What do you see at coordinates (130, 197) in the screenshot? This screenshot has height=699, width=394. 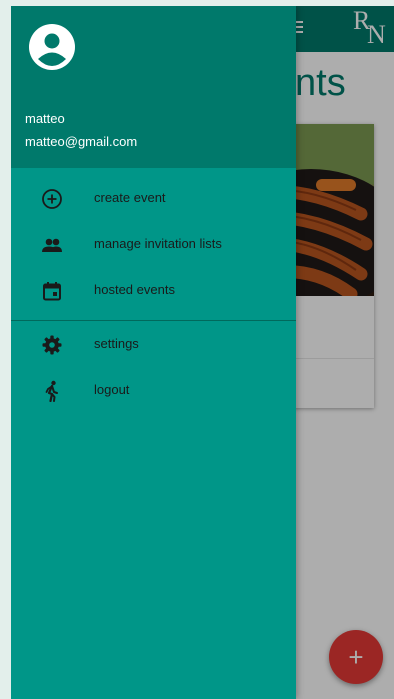 I see `nav-item-label: create event` at bounding box center [130, 197].